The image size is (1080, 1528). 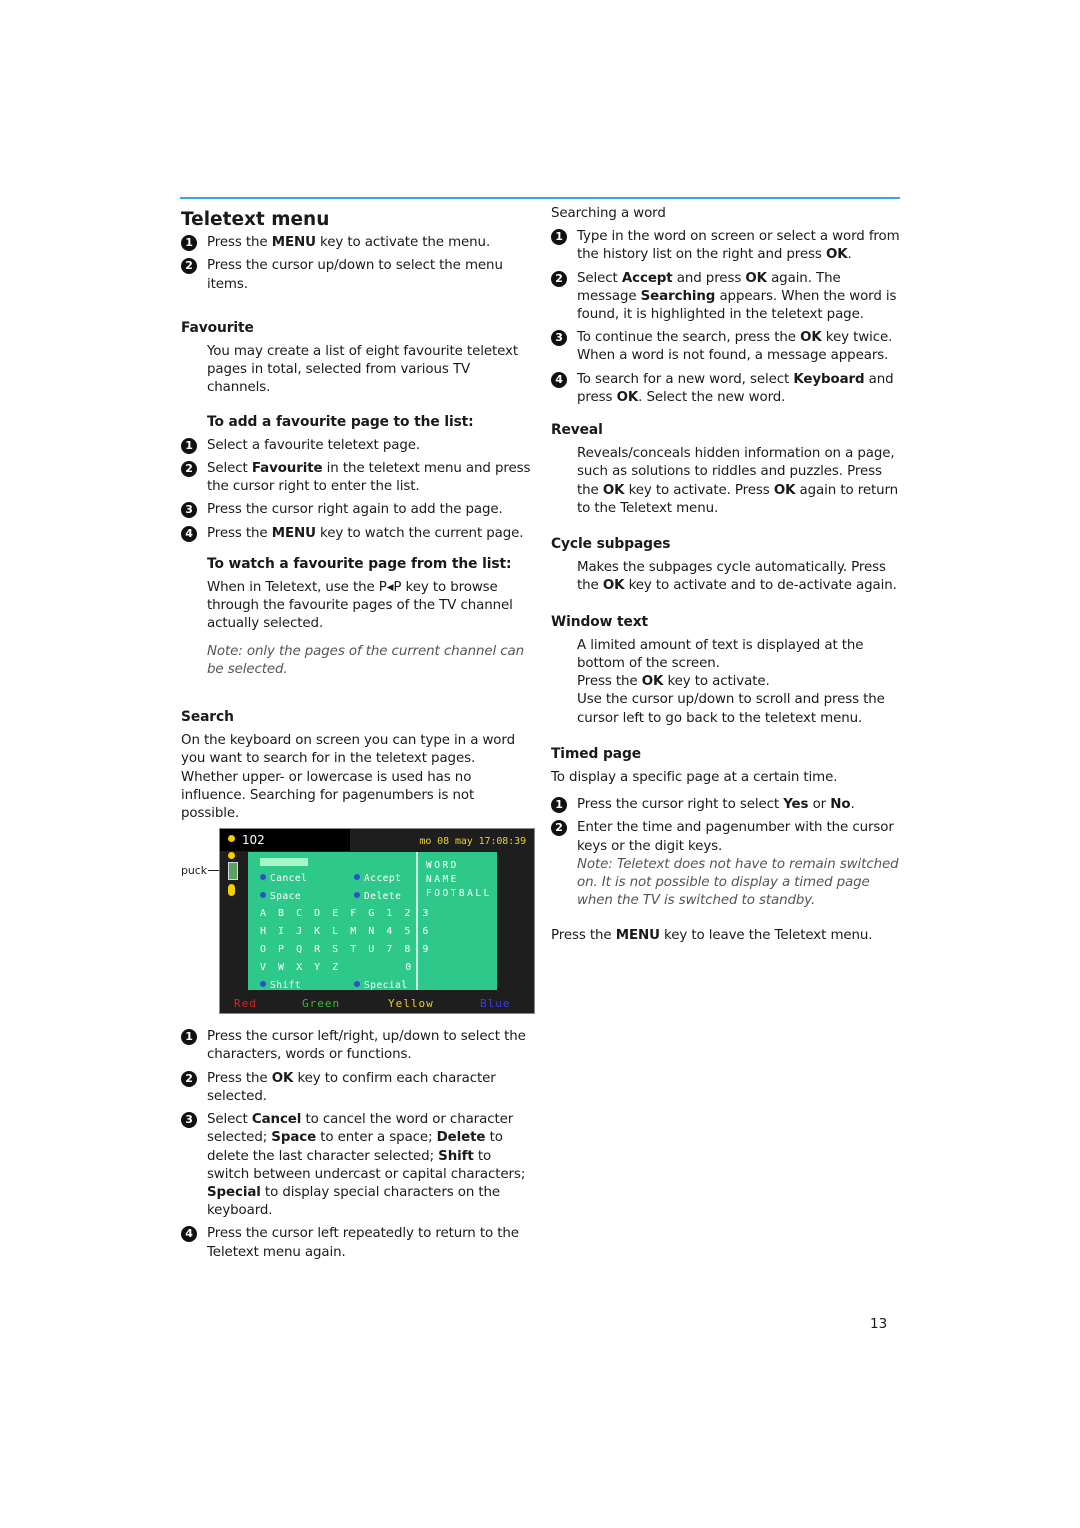 I want to click on text-run: key to activate. Press, so click(x=699, y=490).